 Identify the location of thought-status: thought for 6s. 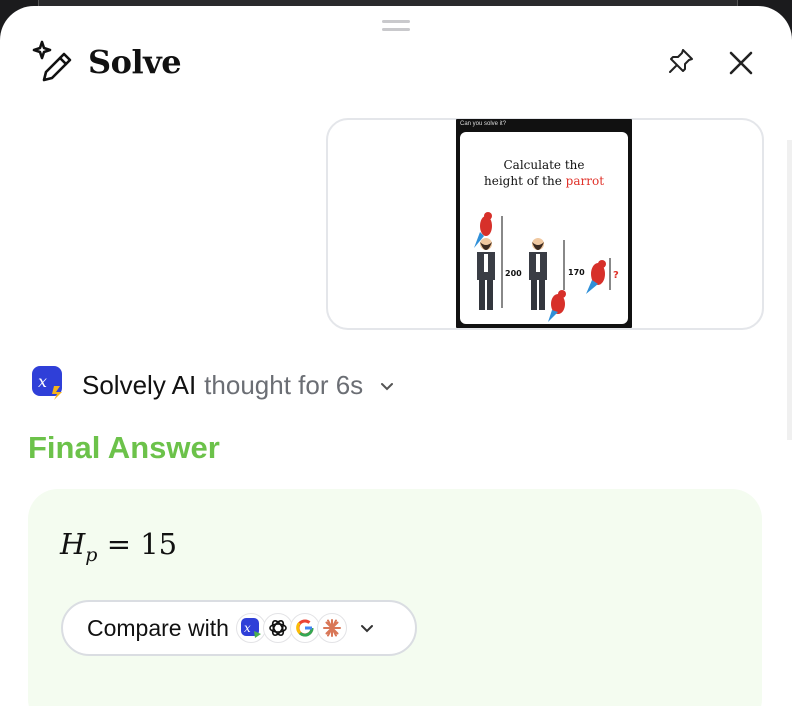
(284, 385).